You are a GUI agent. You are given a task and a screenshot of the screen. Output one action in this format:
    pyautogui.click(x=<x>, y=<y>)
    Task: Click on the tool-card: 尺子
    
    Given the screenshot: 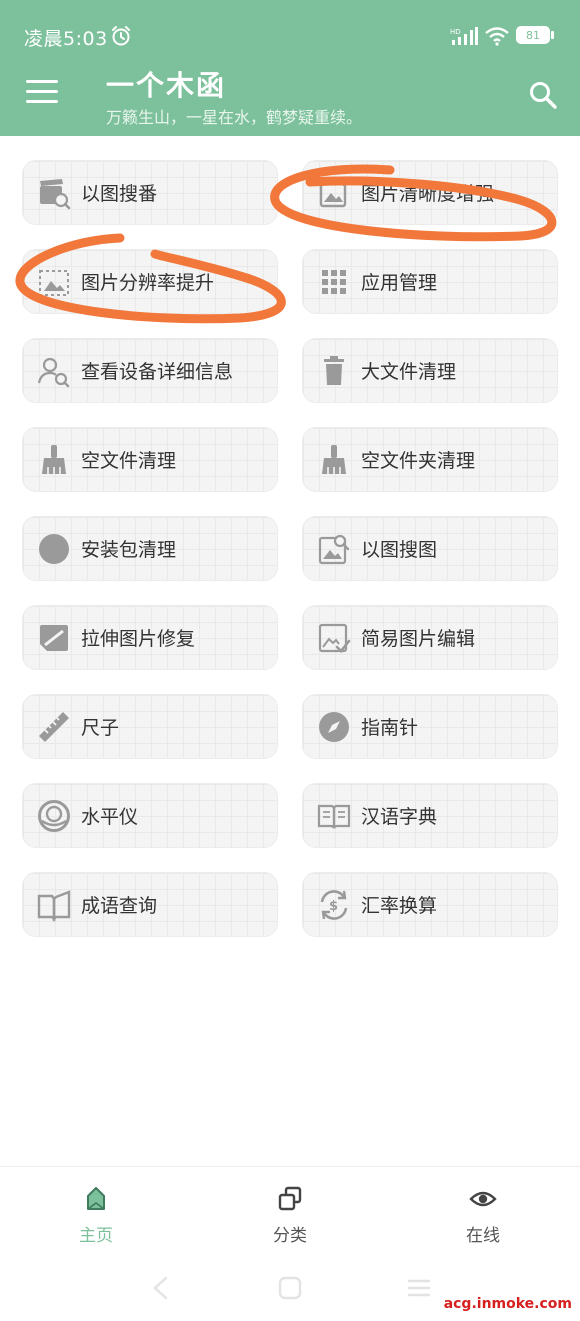 What is the action you would take?
    pyautogui.click(x=150, y=726)
    